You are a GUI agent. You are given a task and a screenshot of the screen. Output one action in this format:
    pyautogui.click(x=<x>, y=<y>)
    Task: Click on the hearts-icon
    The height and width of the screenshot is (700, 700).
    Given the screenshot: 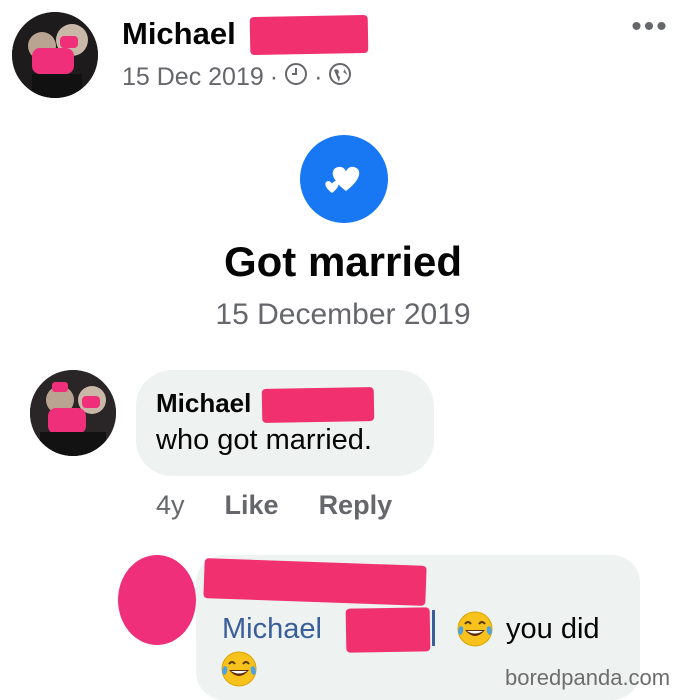 What is the action you would take?
    pyautogui.click(x=344, y=179)
    